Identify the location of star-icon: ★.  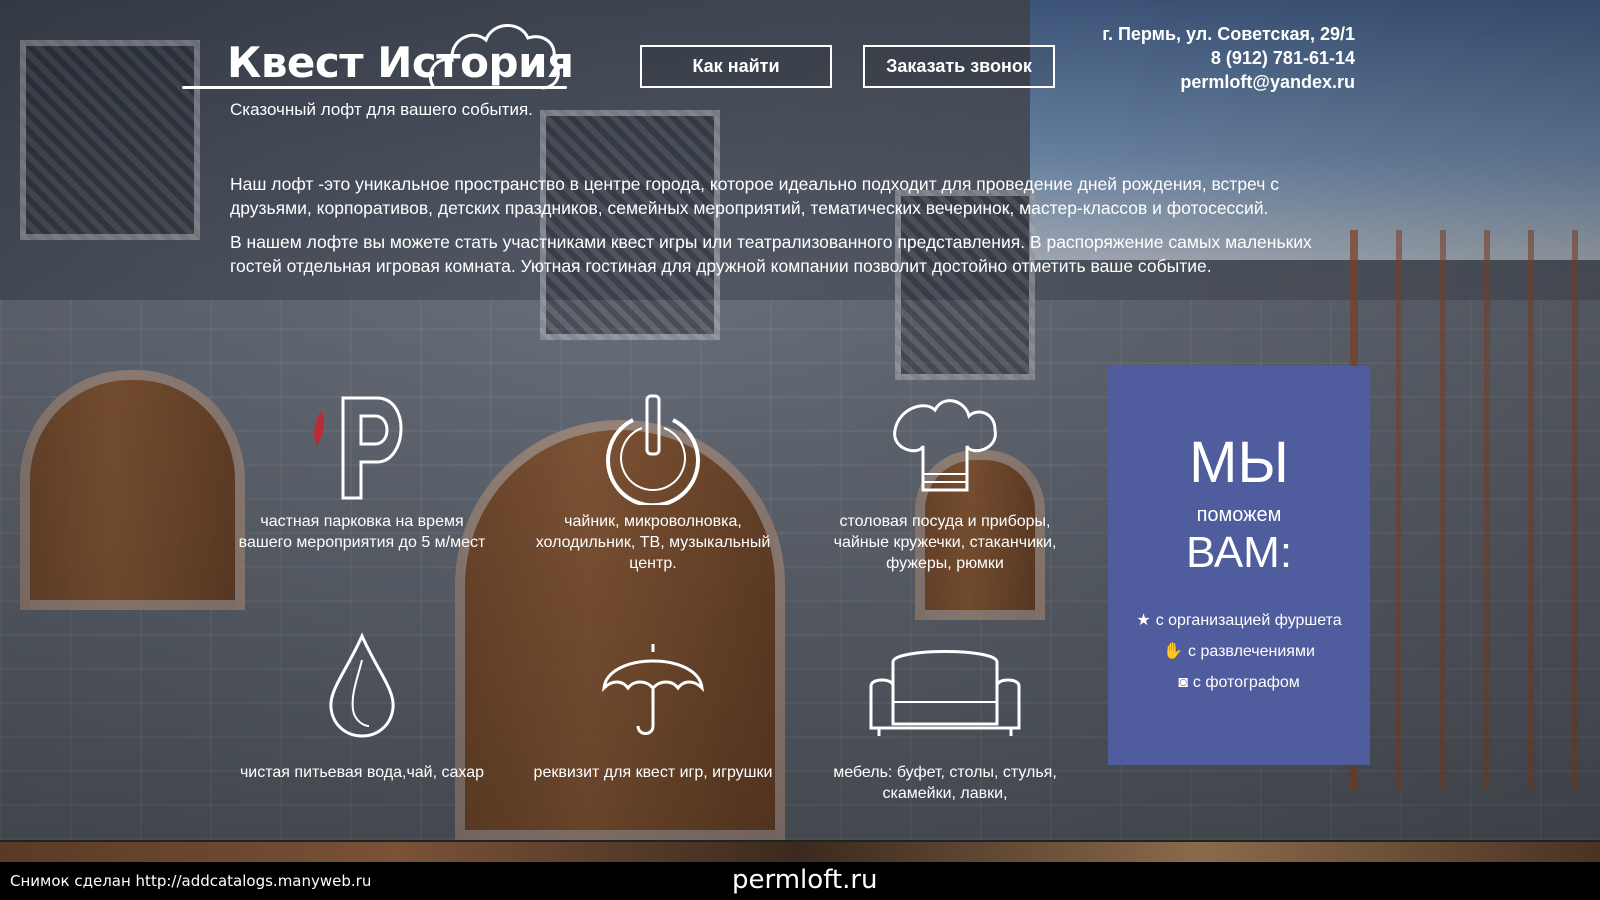
(1143, 620).